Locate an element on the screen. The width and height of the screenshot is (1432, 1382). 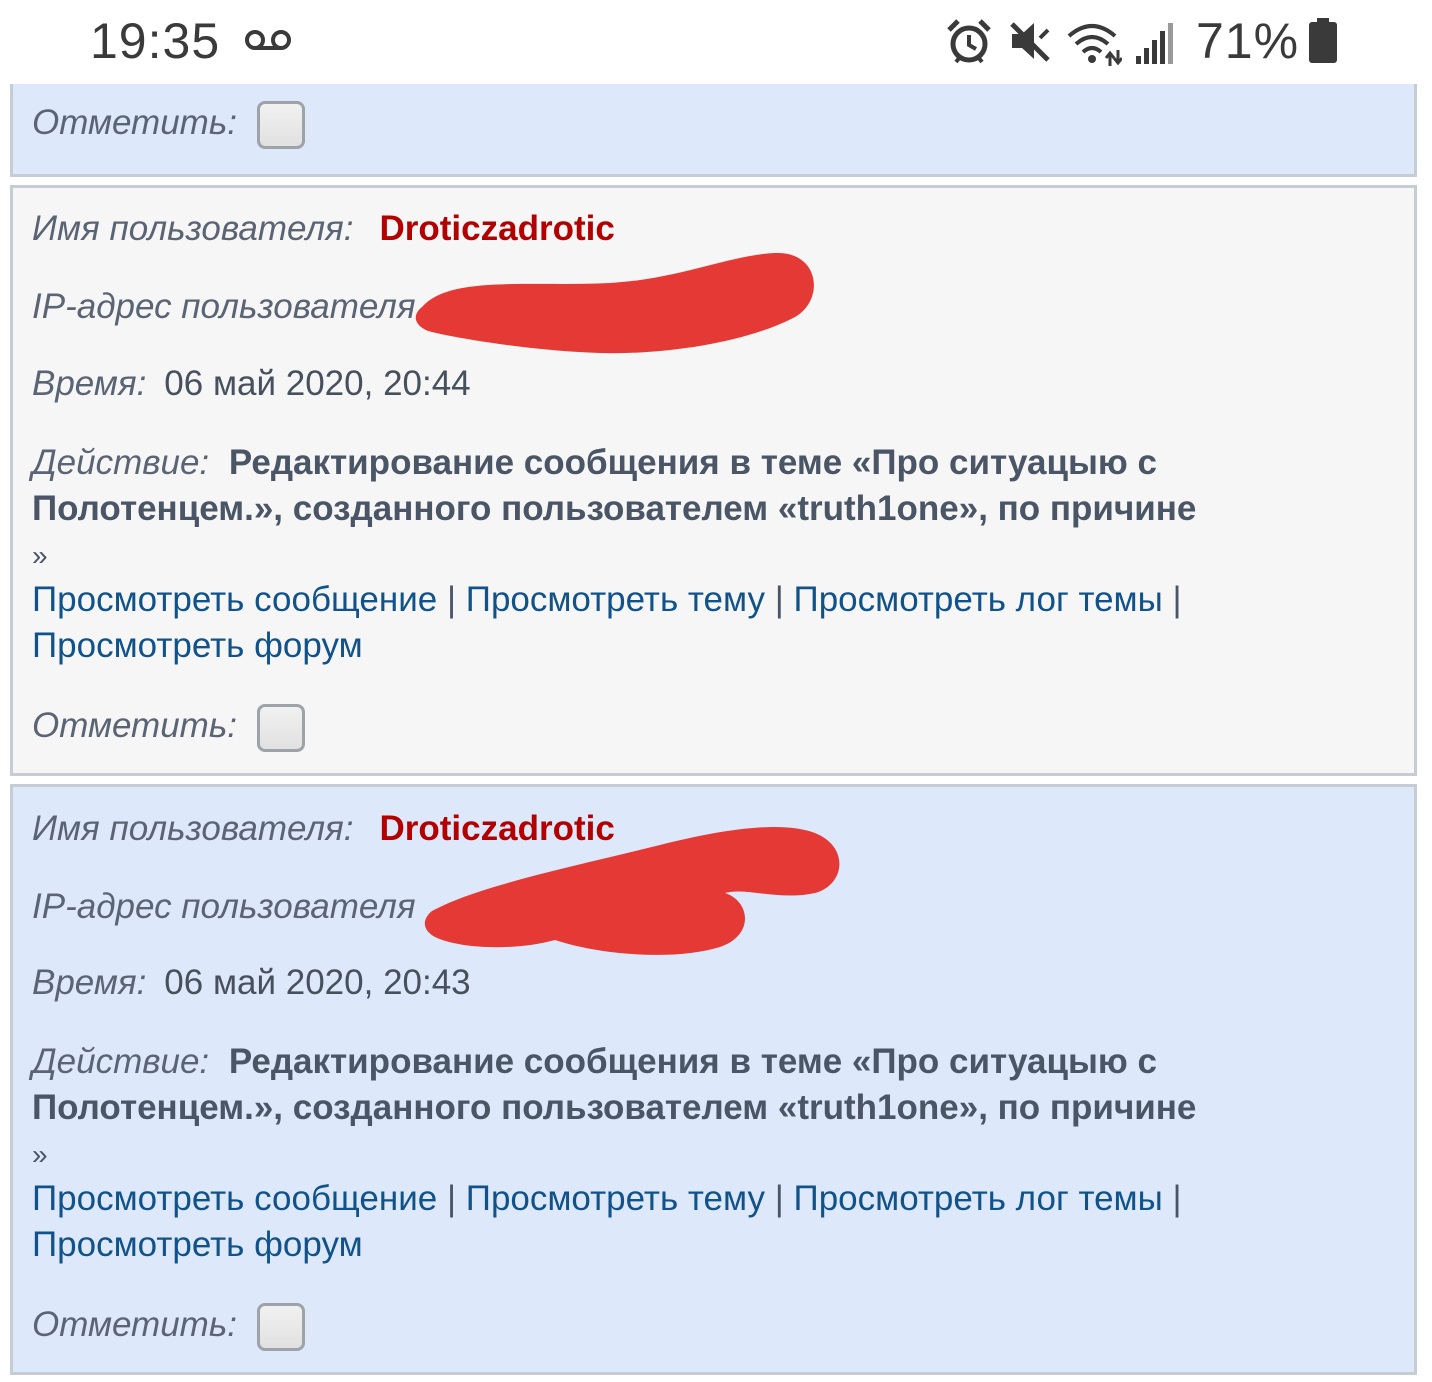
time-row: Время: 06 май 2020, 20:44 is located at coordinates (251, 384).